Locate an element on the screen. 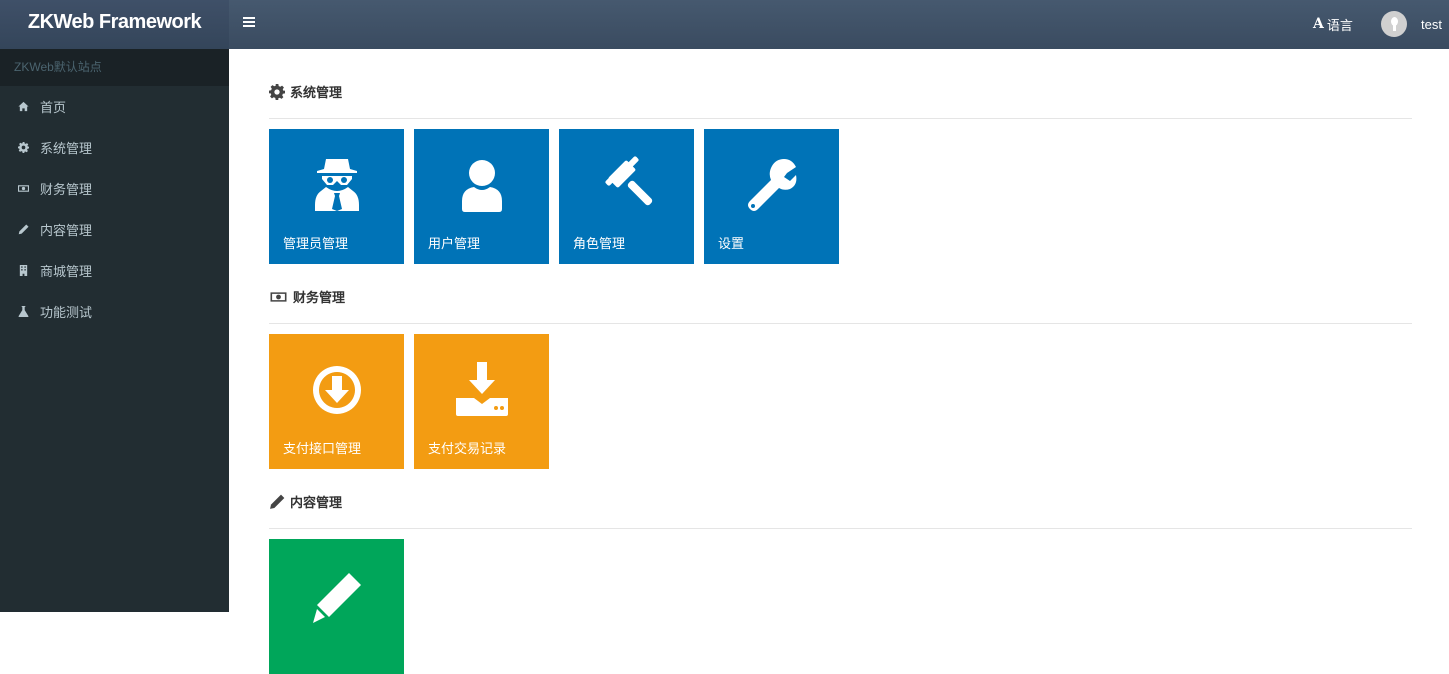 This screenshot has height=674, width=1449. wrench-icon is located at coordinates (771, 185).